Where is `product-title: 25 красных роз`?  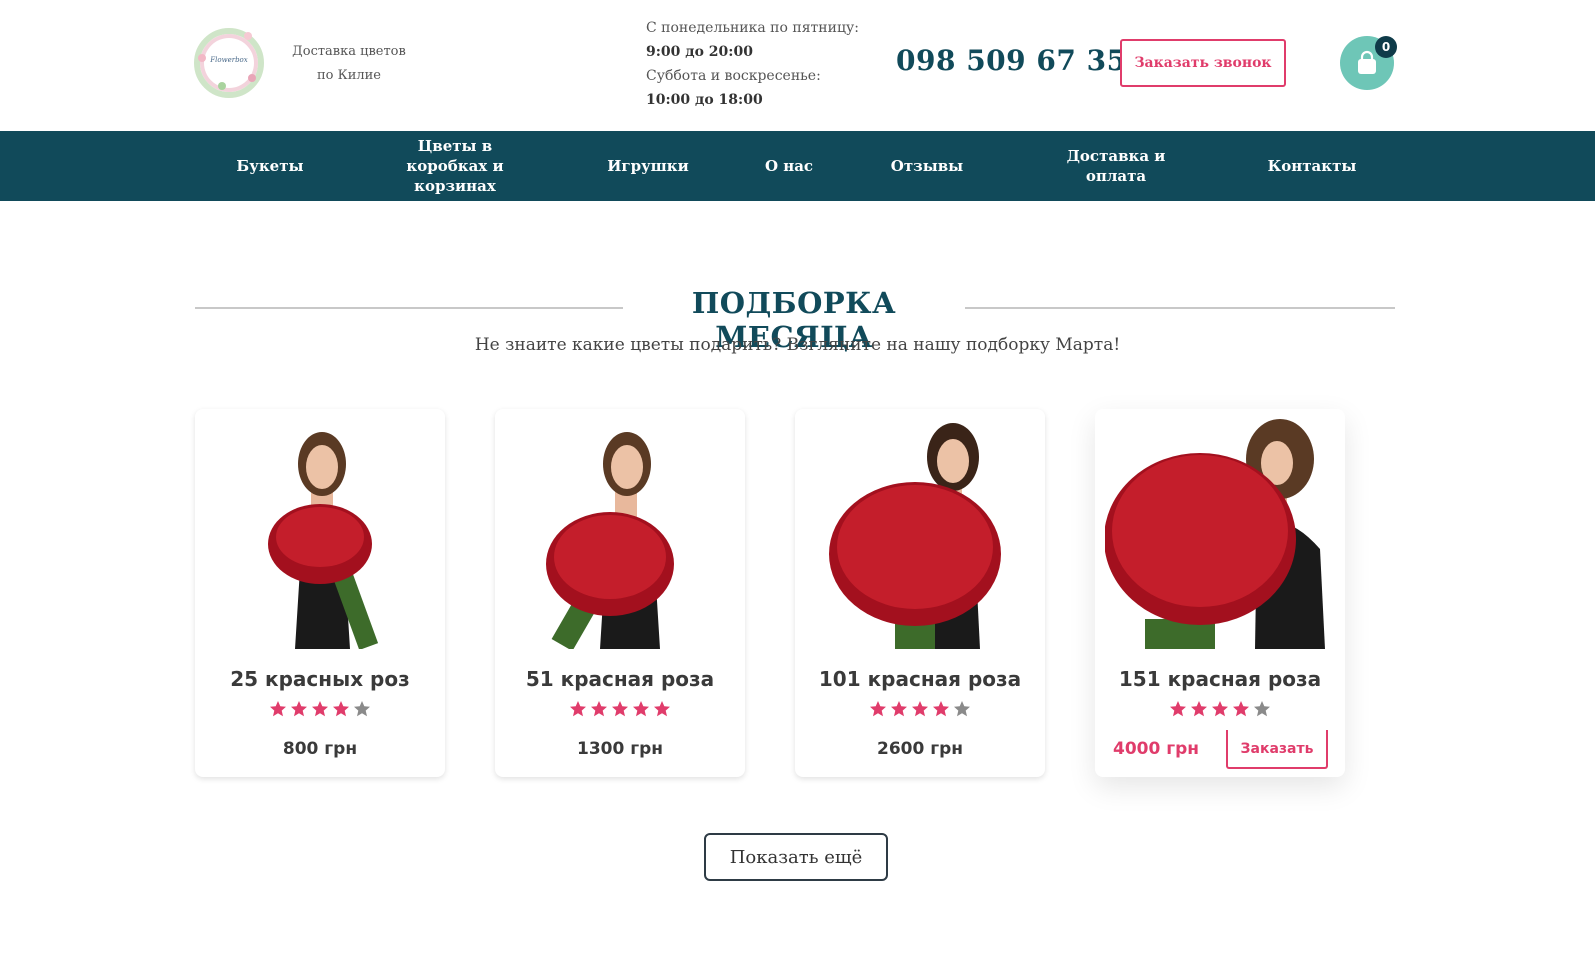
product-title: 25 красных роз is located at coordinates (320, 679).